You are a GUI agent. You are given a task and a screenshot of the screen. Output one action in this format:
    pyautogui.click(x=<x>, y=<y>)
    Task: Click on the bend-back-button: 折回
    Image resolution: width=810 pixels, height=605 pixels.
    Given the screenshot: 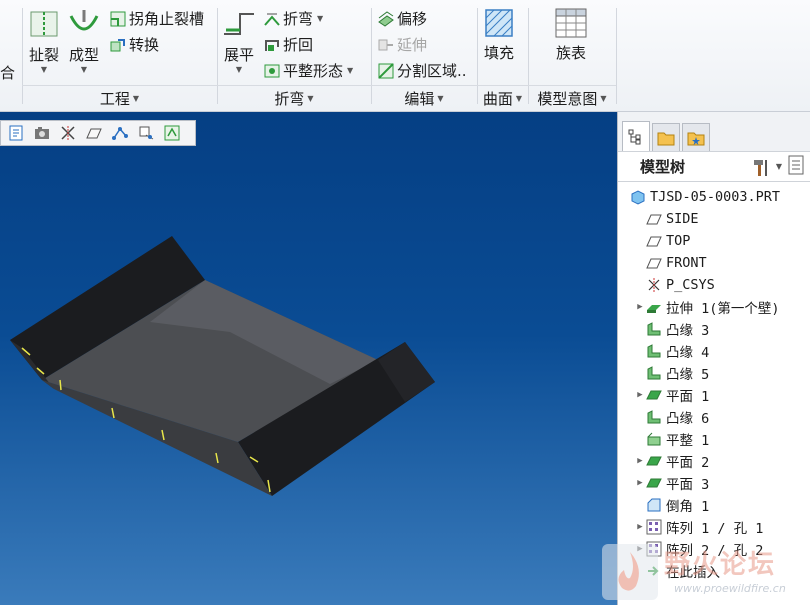 What is the action you would take?
    pyautogui.click(x=288, y=44)
    